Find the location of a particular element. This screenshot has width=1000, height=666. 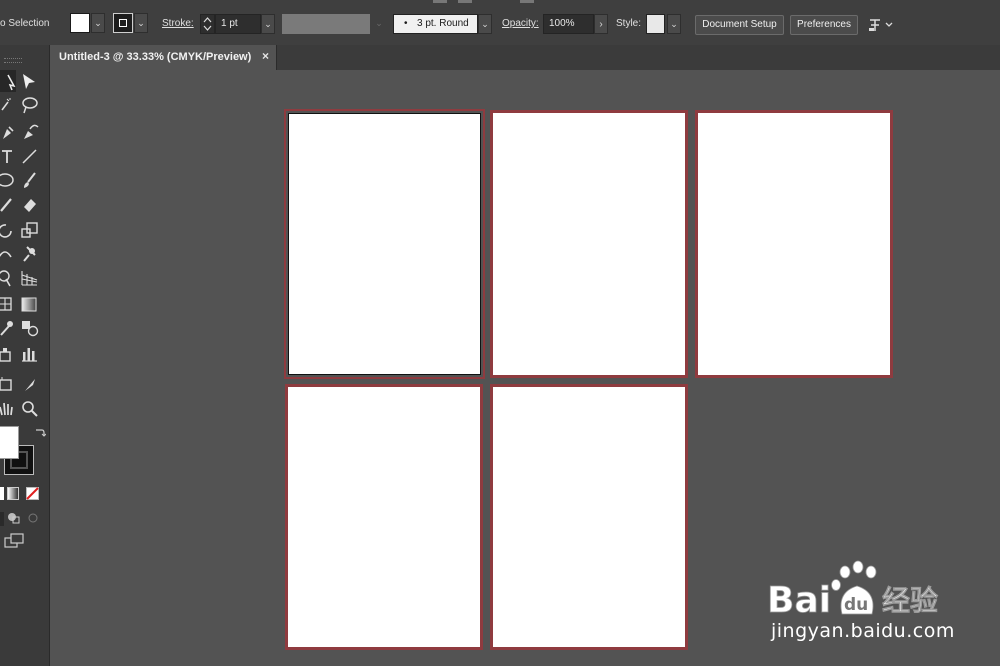

width-tool is located at coordinates (8, 254).